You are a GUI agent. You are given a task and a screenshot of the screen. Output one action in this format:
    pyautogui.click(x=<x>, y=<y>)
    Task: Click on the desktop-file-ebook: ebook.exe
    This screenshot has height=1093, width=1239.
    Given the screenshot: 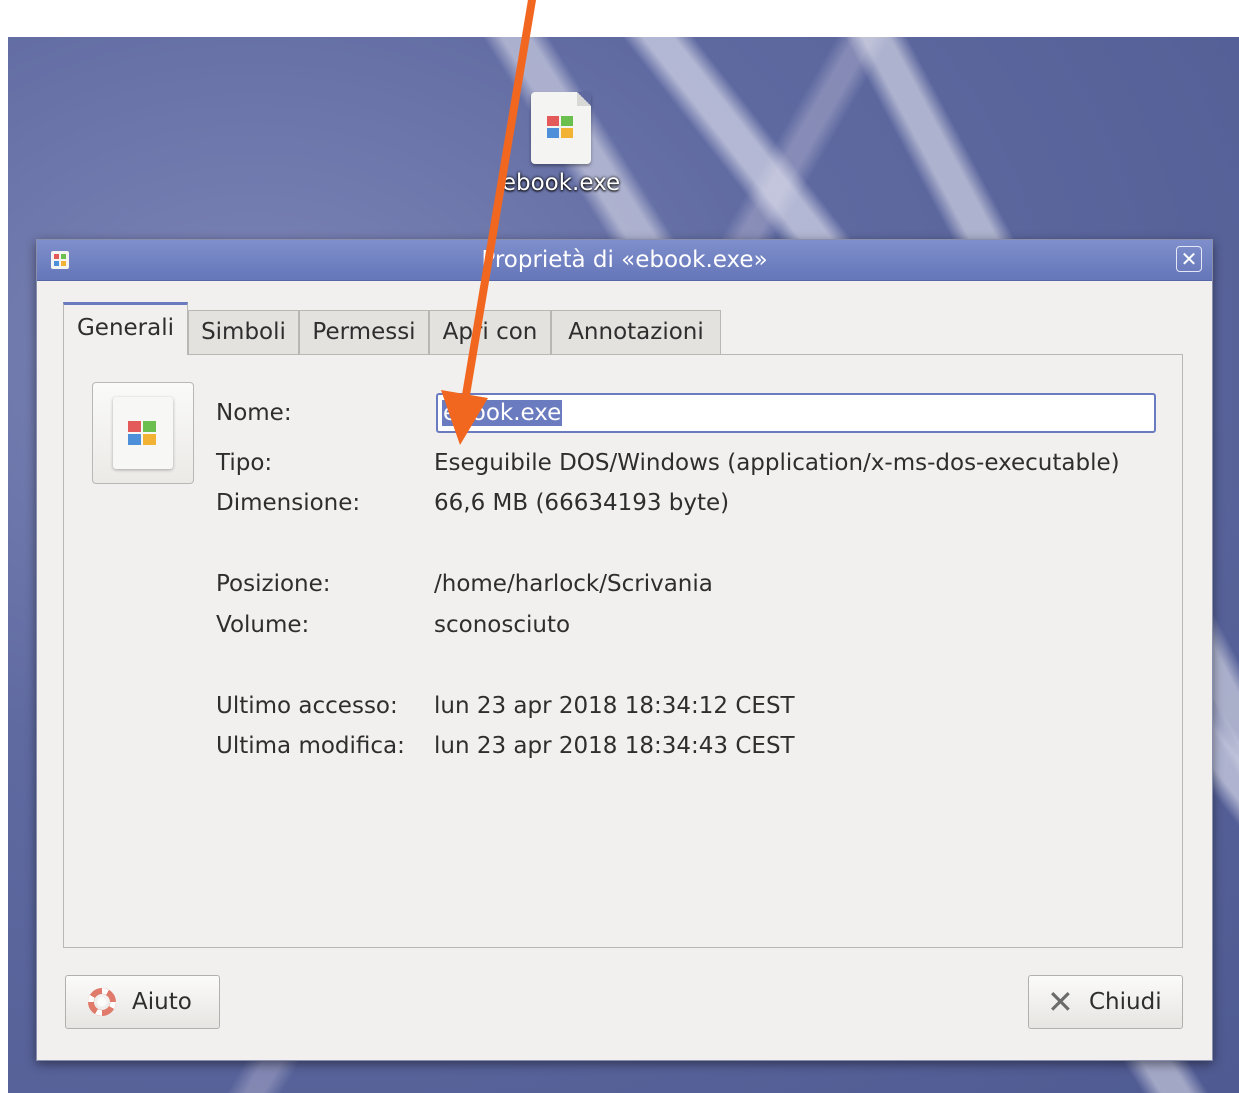 What is the action you would take?
    pyautogui.click(x=561, y=144)
    